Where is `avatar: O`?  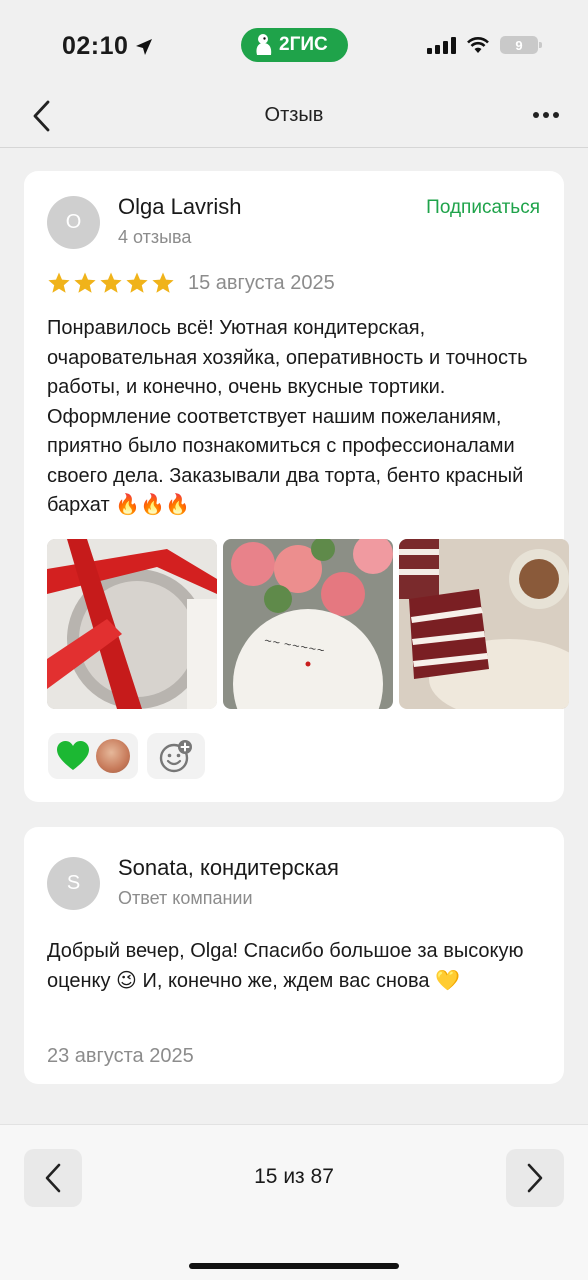 avatar: O is located at coordinates (73, 222).